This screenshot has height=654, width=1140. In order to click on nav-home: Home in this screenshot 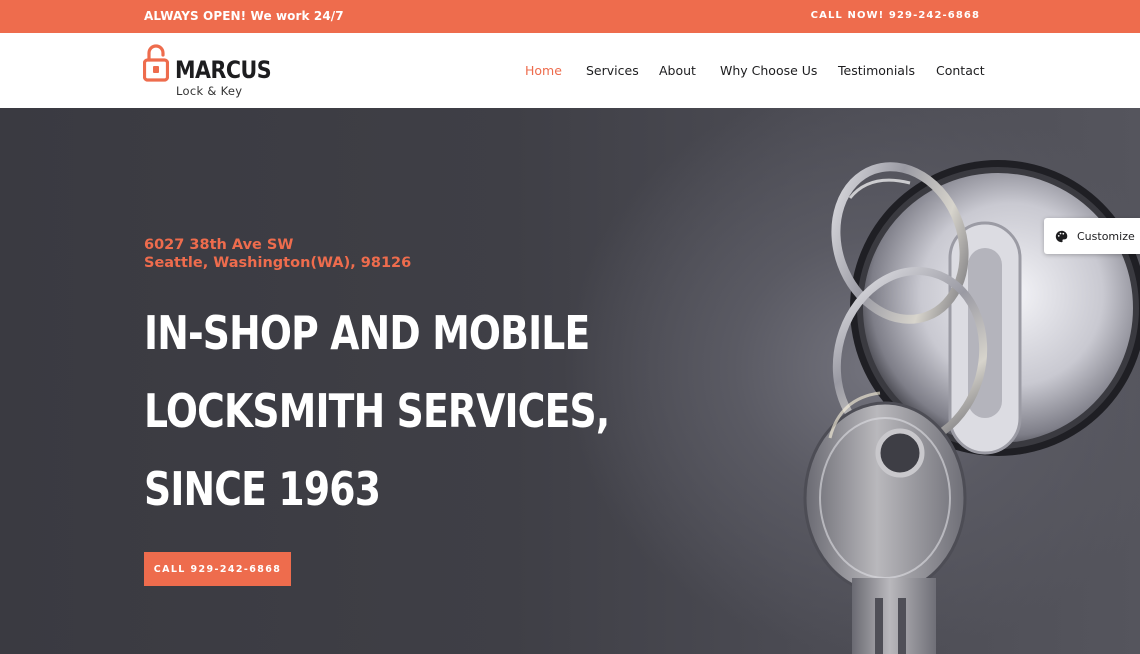, I will do `click(543, 70)`.